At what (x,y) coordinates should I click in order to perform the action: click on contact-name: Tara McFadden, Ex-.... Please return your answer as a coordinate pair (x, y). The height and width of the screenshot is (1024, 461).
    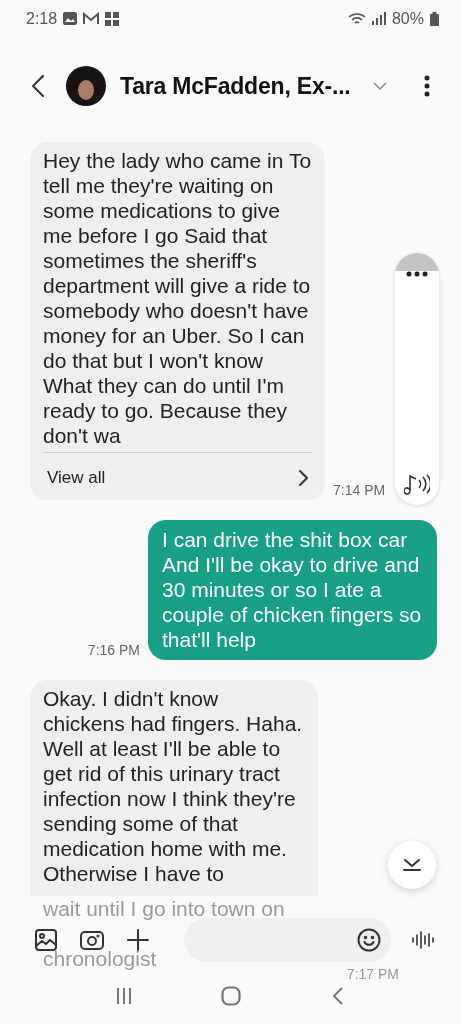
    Looking at the image, I should click on (235, 86).